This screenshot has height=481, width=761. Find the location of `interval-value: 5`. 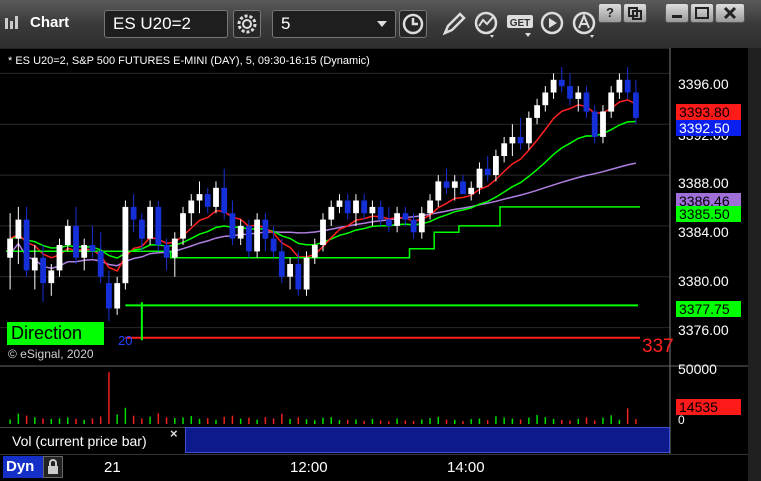

interval-value: 5 is located at coordinates (286, 23).